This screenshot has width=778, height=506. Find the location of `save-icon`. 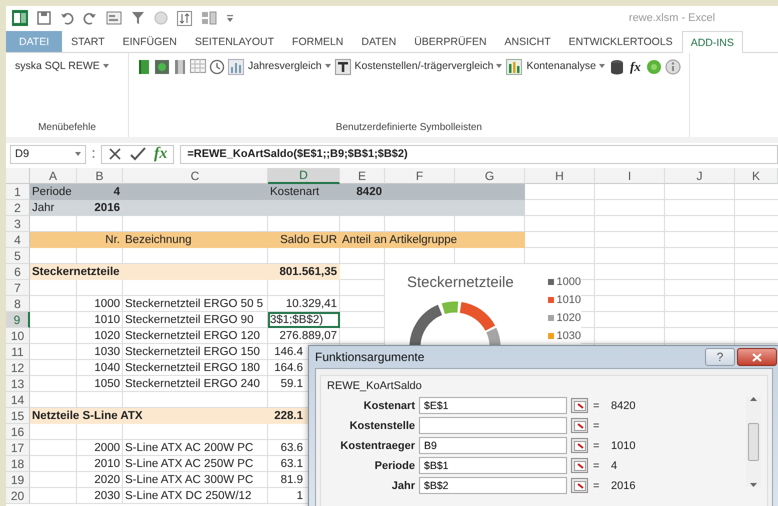

save-icon is located at coordinates (44, 18).